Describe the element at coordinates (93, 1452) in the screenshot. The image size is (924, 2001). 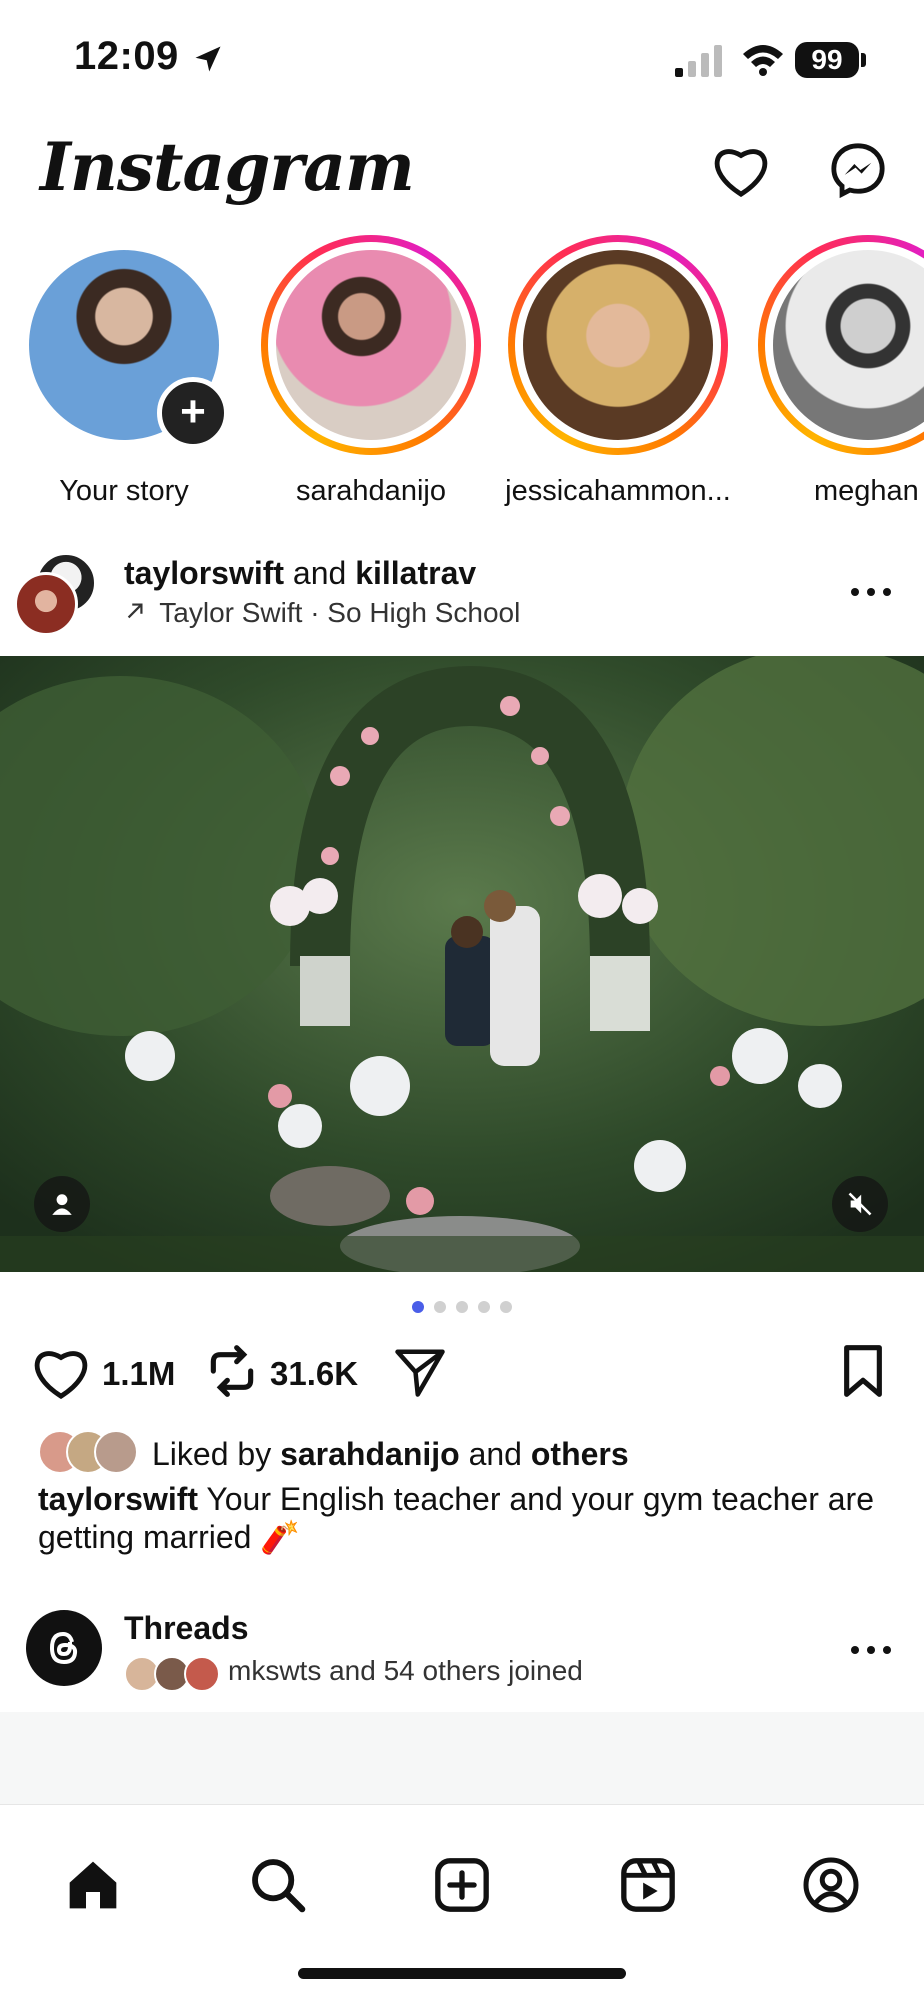
I see `liked-by-avatars` at that location.